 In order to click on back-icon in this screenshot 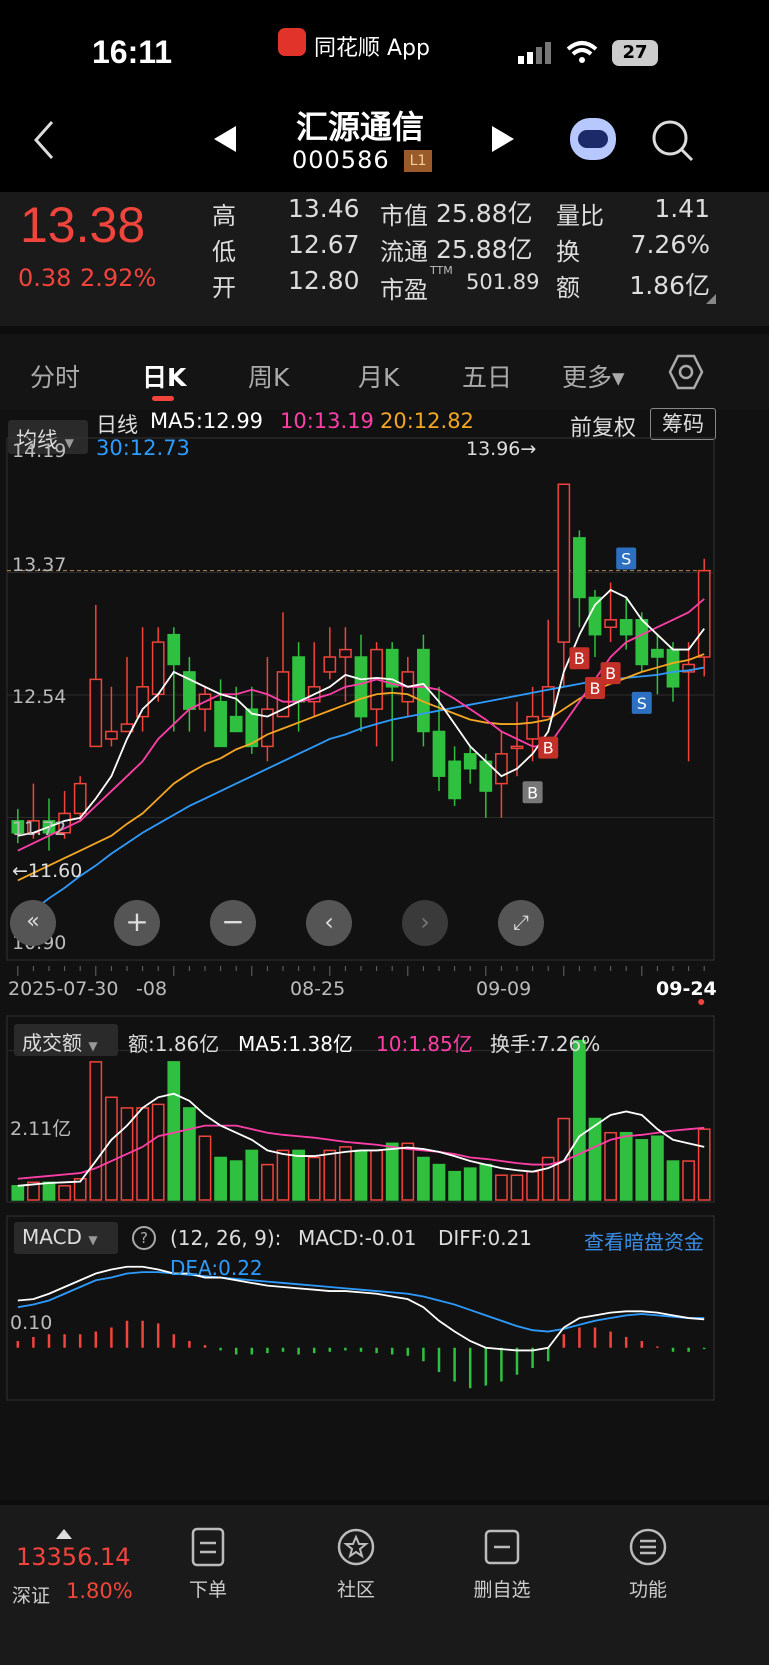, I will do `click(44, 140)`.